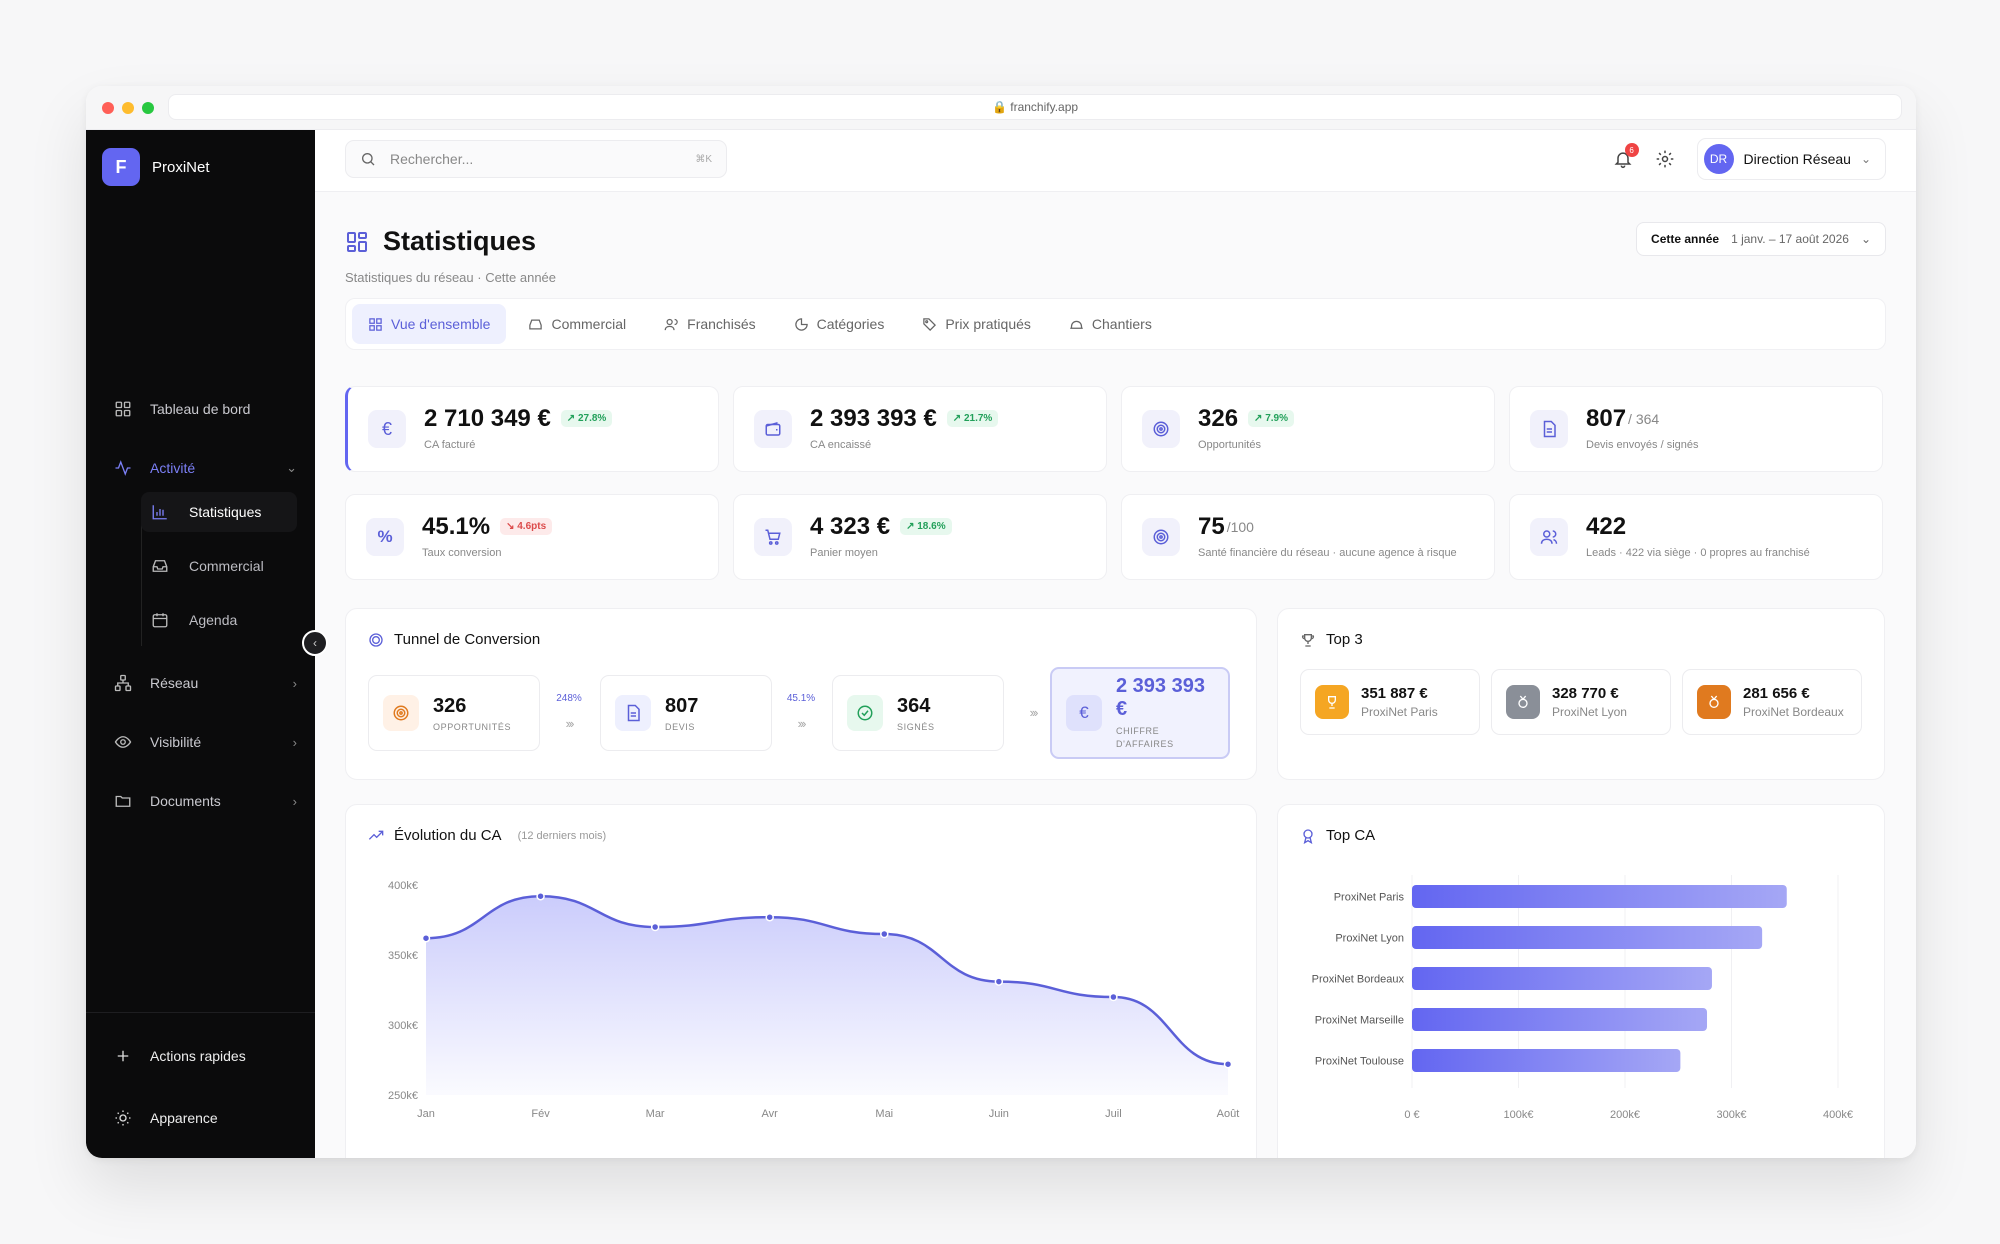 The image size is (2000, 1244). What do you see at coordinates (487, 835) in the screenshot?
I see `card-title: Évolution du CA (12 derniers mois)` at bounding box center [487, 835].